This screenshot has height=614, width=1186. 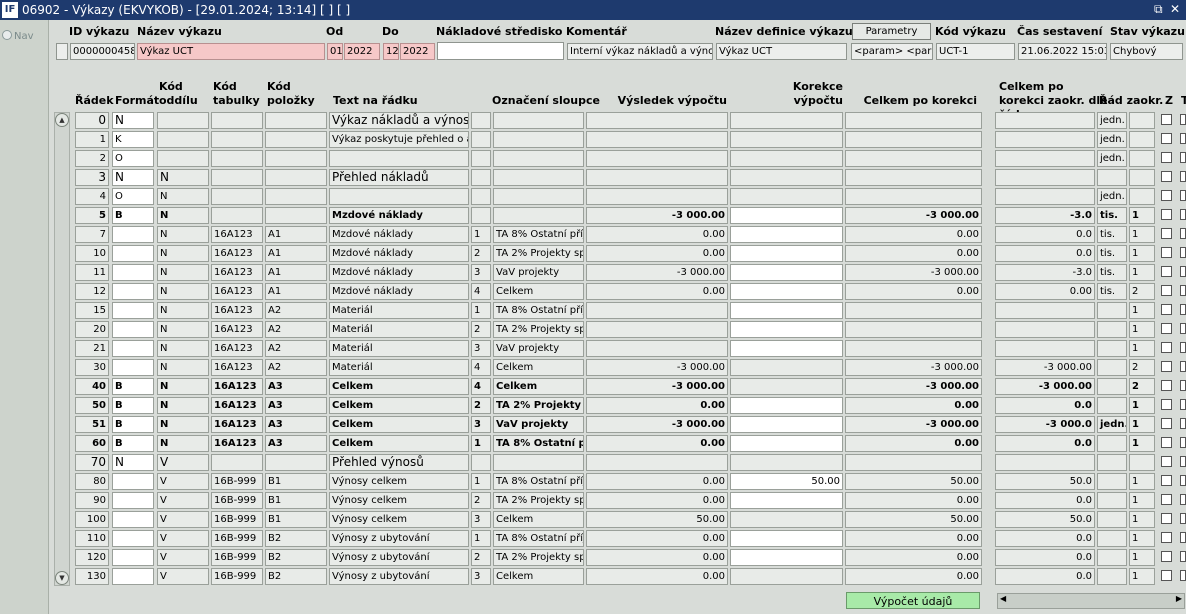 What do you see at coordinates (538, 367) in the screenshot?
I see `column-label-cell: Celkem` at bounding box center [538, 367].